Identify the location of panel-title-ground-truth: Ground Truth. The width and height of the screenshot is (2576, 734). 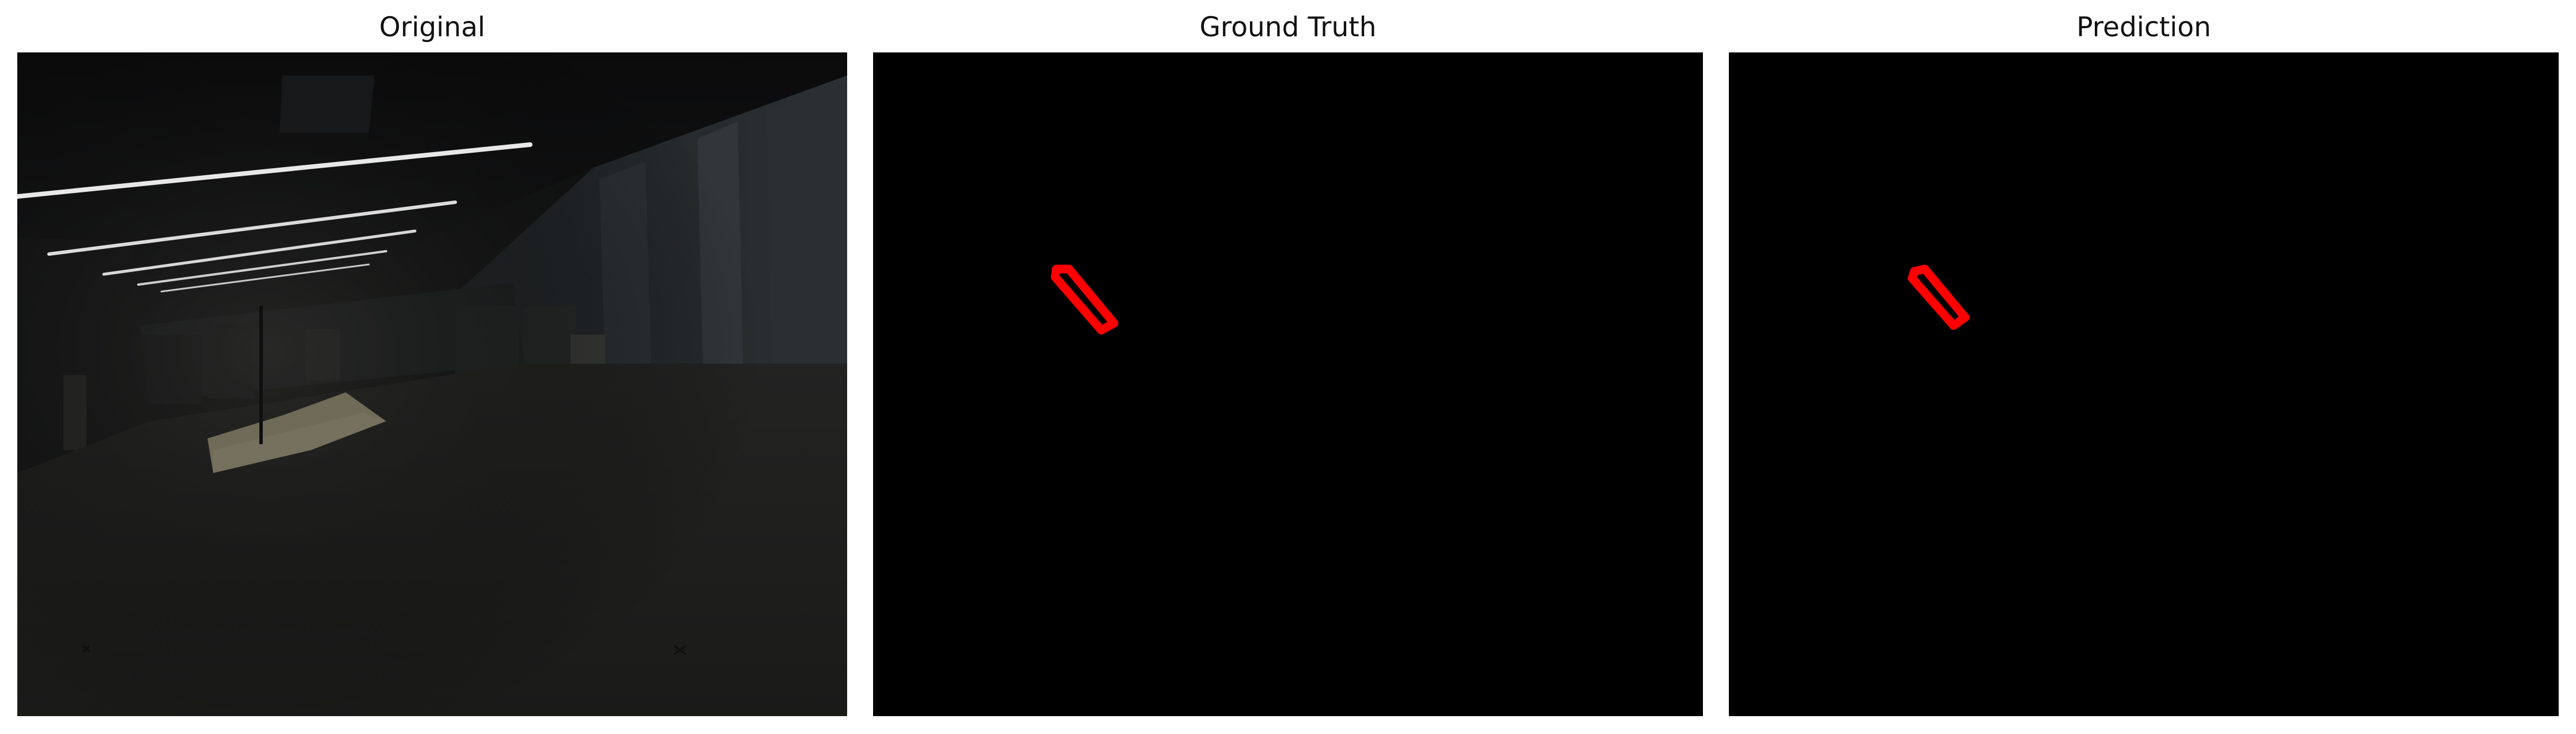
(1288, 27).